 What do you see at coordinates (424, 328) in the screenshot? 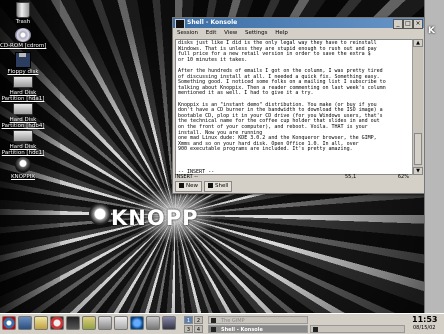
I see `clock-date: 08/15/02` at bounding box center [424, 328].